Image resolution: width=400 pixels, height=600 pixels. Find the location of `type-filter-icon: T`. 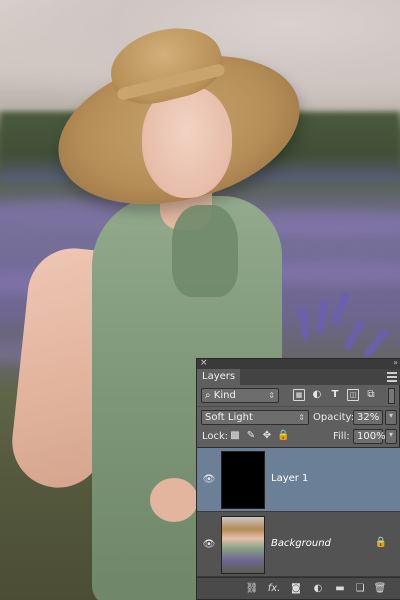

type-filter-icon: T is located at coordinates (335, 395).